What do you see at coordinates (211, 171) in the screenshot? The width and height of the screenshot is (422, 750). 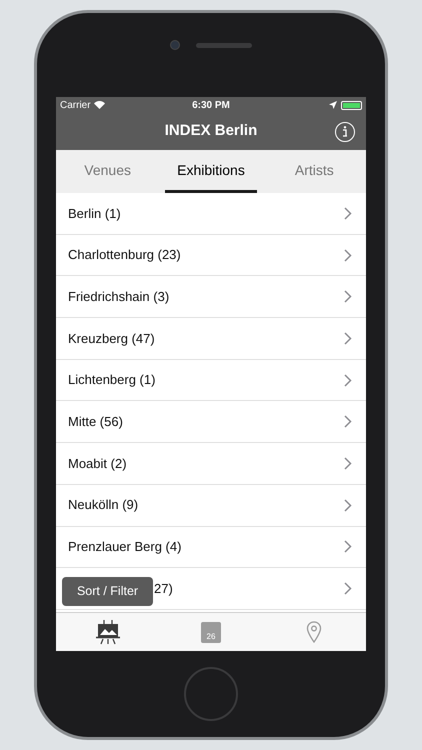 I see `segment-tab: Exhibitions` at bounding box center [211, 171].